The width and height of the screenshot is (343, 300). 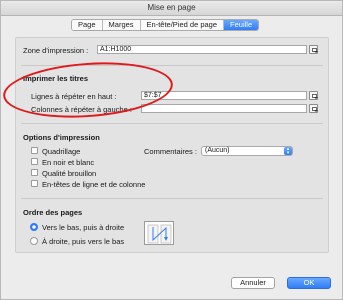 I want to click on row-col-headings-label: En-têtes de ligne et de colonne, so click(x=94, y=184).